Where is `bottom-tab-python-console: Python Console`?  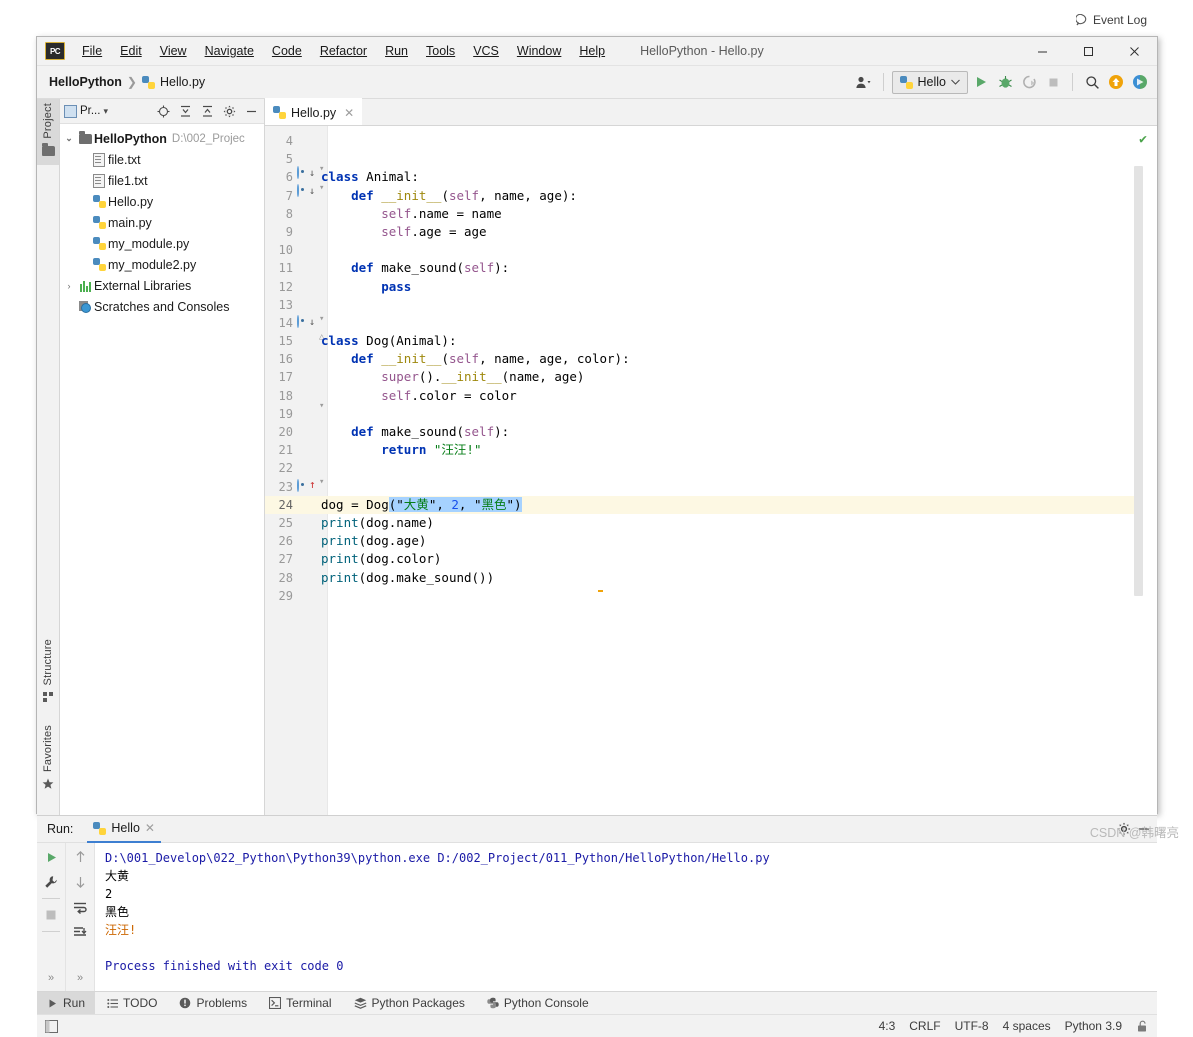
bottom-tab-python-console: Python Console is located at coordinates (538, 1003).